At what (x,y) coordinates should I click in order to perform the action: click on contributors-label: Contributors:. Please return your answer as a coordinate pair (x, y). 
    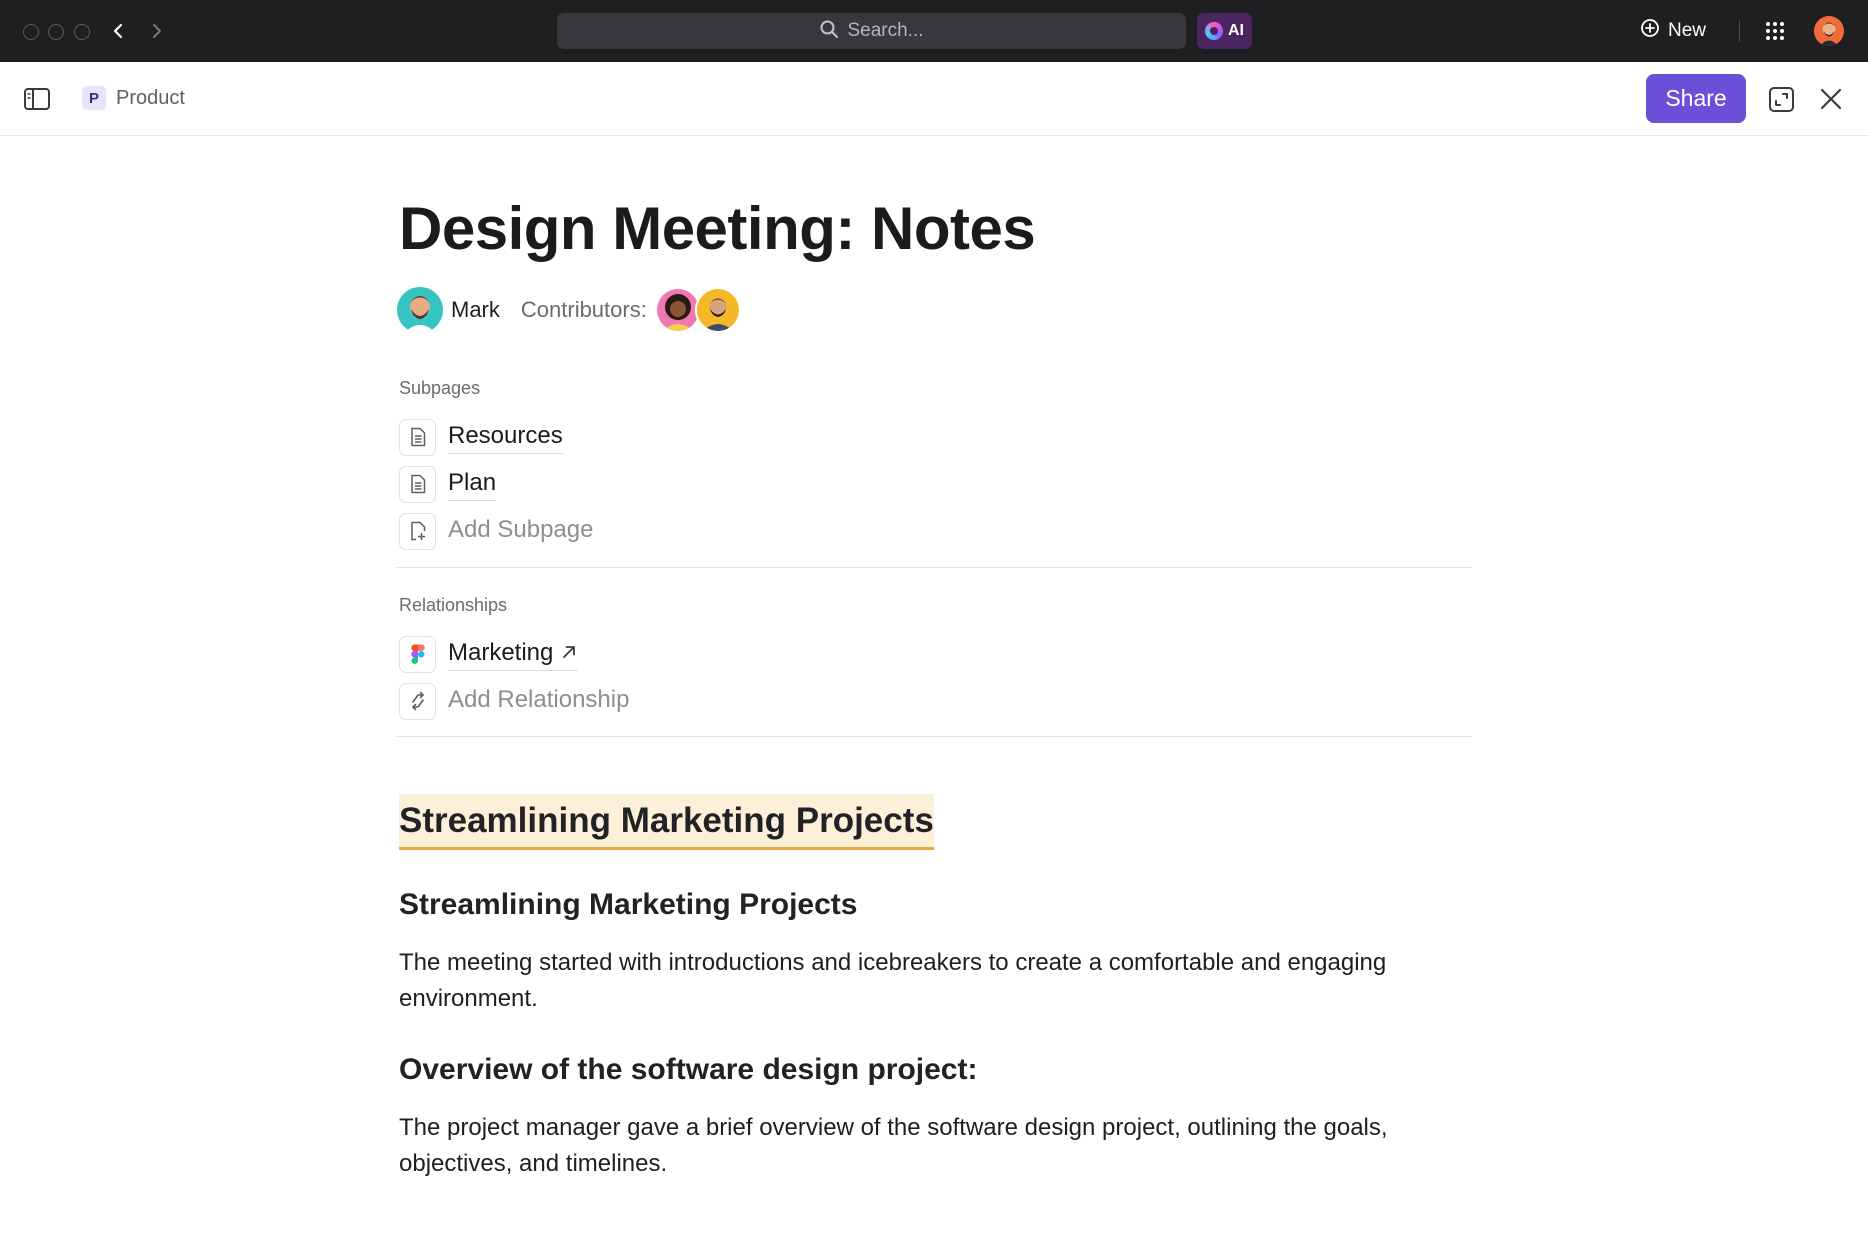
    Looking at the image, I should click on (583, 309).